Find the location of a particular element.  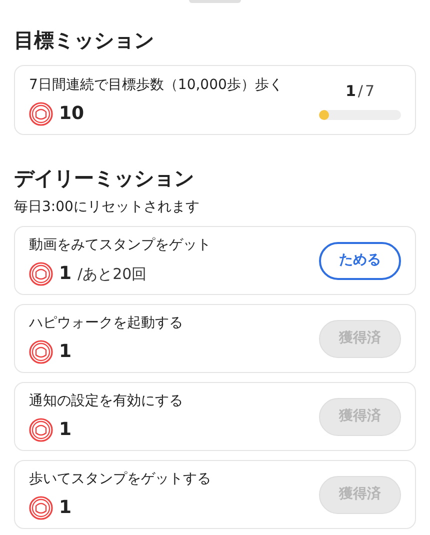

mission-title: 7日間連続で目標歩数（10,000歩）歩く is located at coordinates (156, 85).